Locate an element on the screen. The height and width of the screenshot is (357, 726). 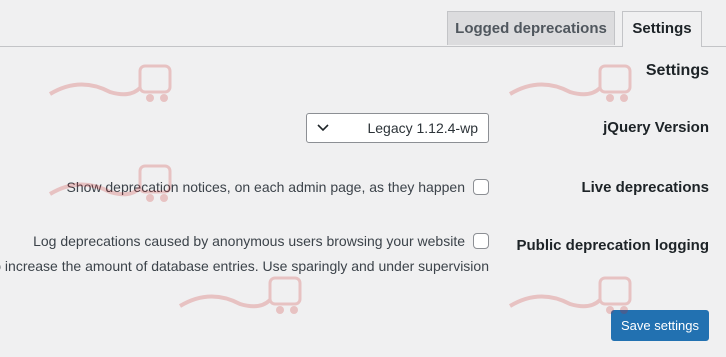
live-deprecations-label: Live deprecations is located at coordinates (645, 187).